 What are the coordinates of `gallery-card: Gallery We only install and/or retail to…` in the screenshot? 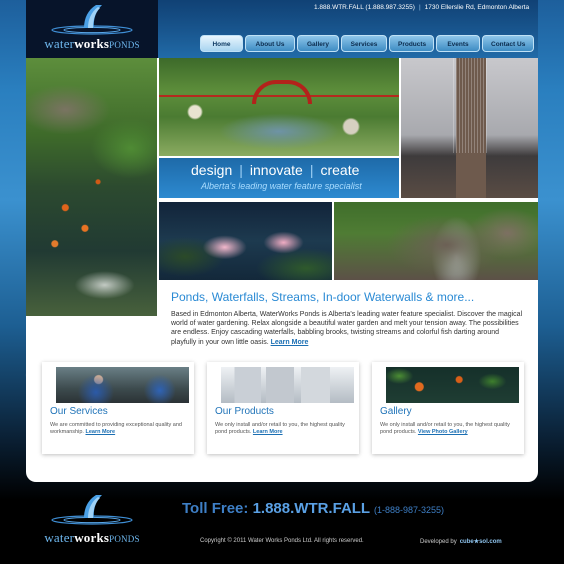 It's located at (448, 408).